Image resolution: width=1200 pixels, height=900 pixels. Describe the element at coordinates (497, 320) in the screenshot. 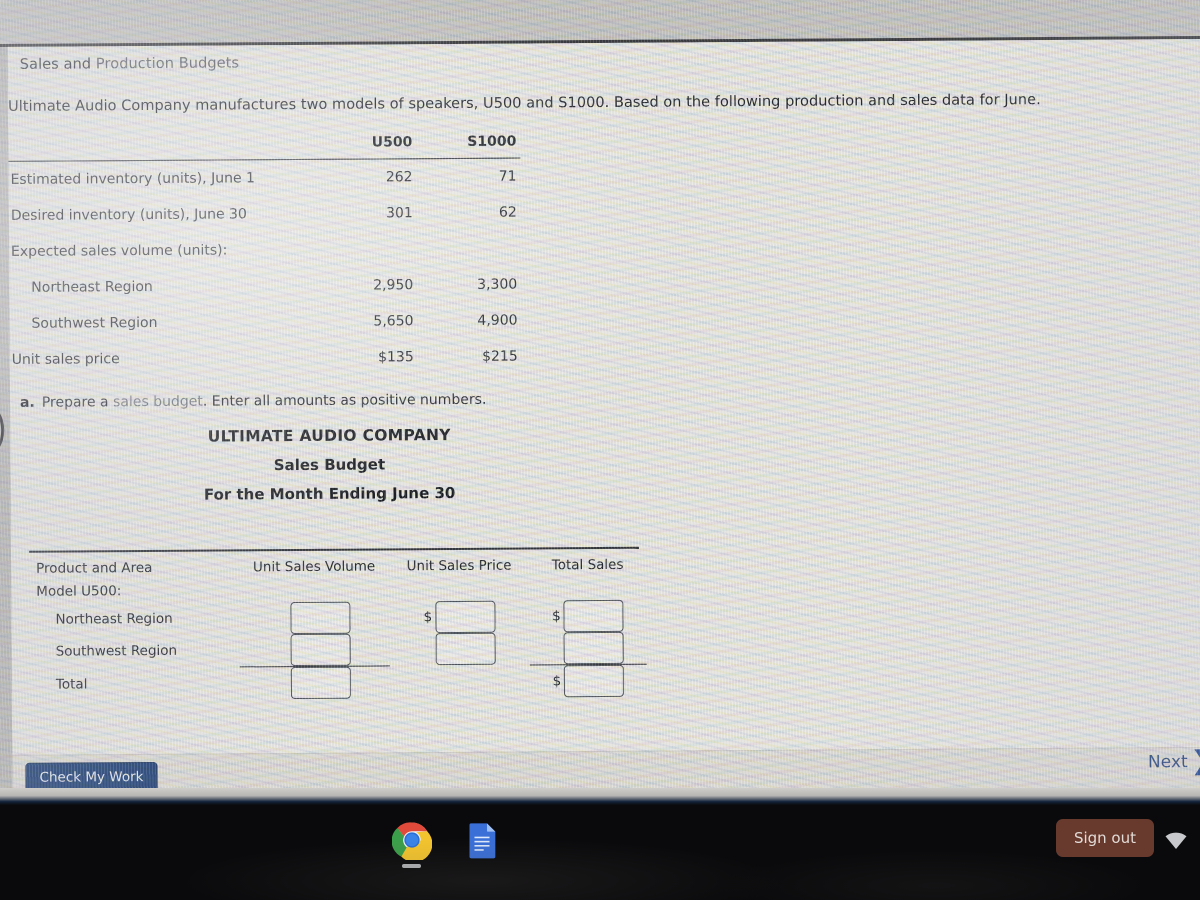

I see `given-row-s1000: 4,900` at that location.